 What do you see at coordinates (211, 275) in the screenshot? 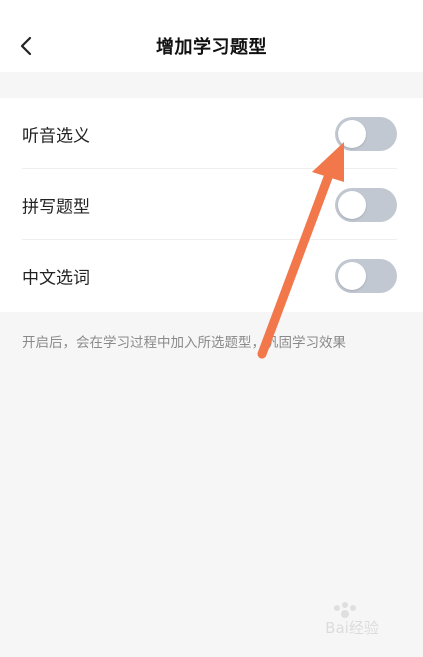
I see `option-row-chinese-word: 中文选词` at bounding box center [211, 275].